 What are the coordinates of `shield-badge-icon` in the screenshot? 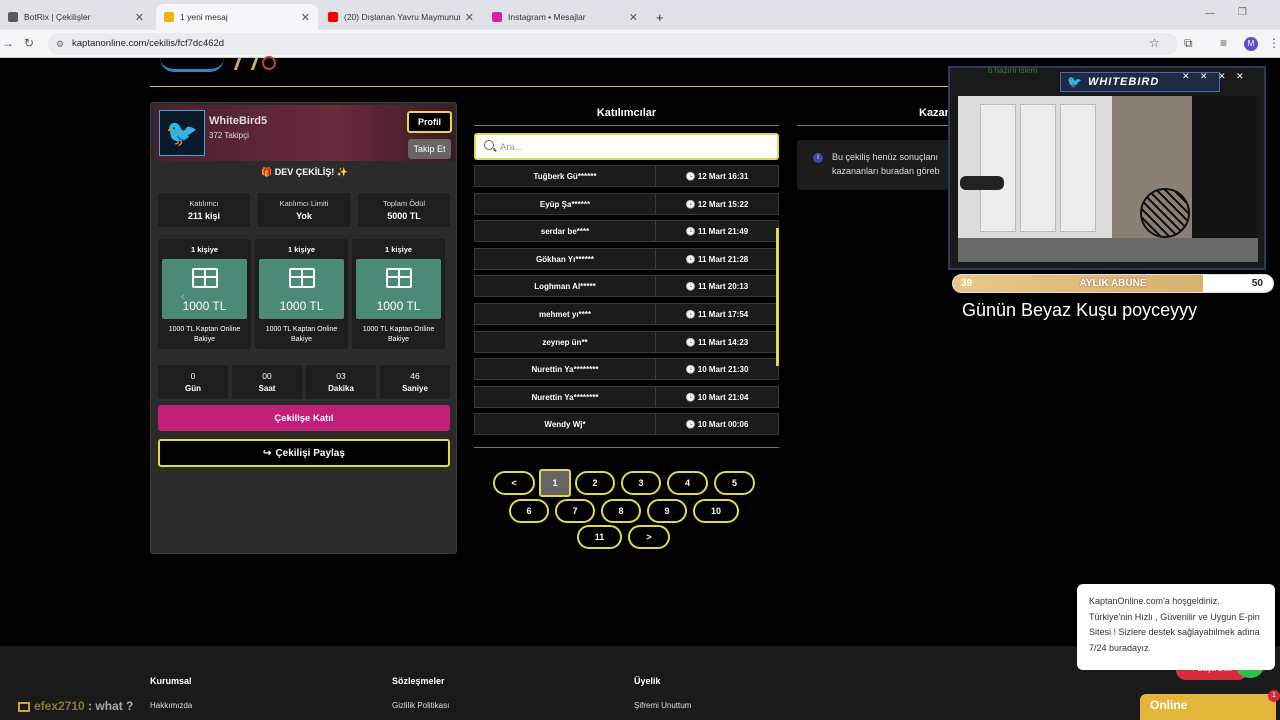 It's located at (269, 63).